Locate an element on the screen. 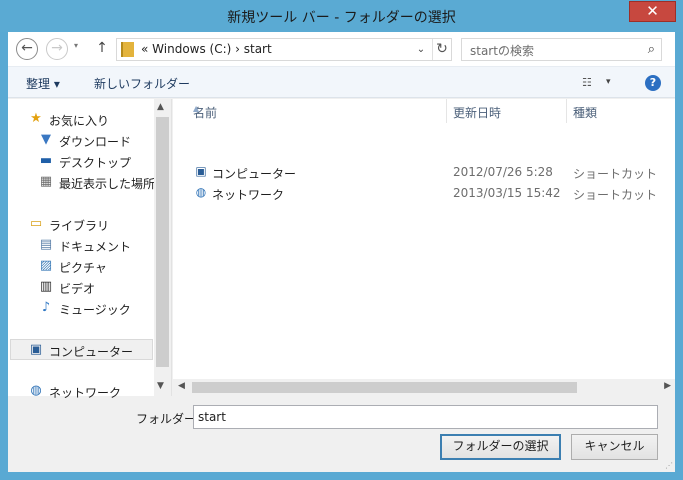 The image size is (683, 480). command-toolbar: 整理 ▾ 新しいフォルダー ☷ ▾ ? is located at coordinates (341, 82).